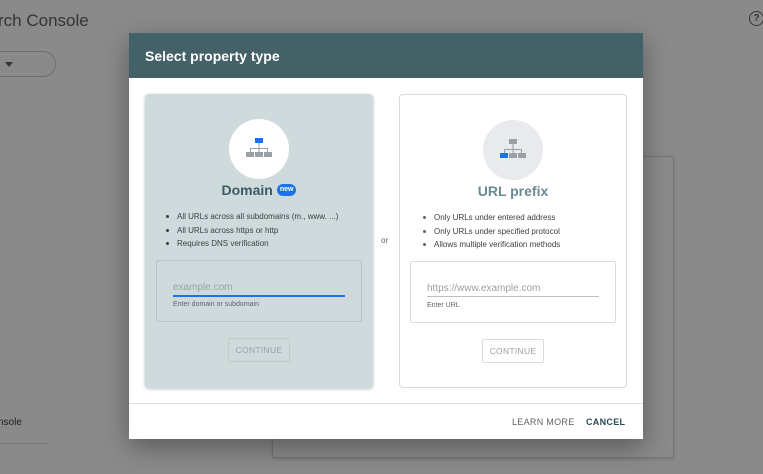  I want to click on cancel-button: CANCEL, so click(605, 422).